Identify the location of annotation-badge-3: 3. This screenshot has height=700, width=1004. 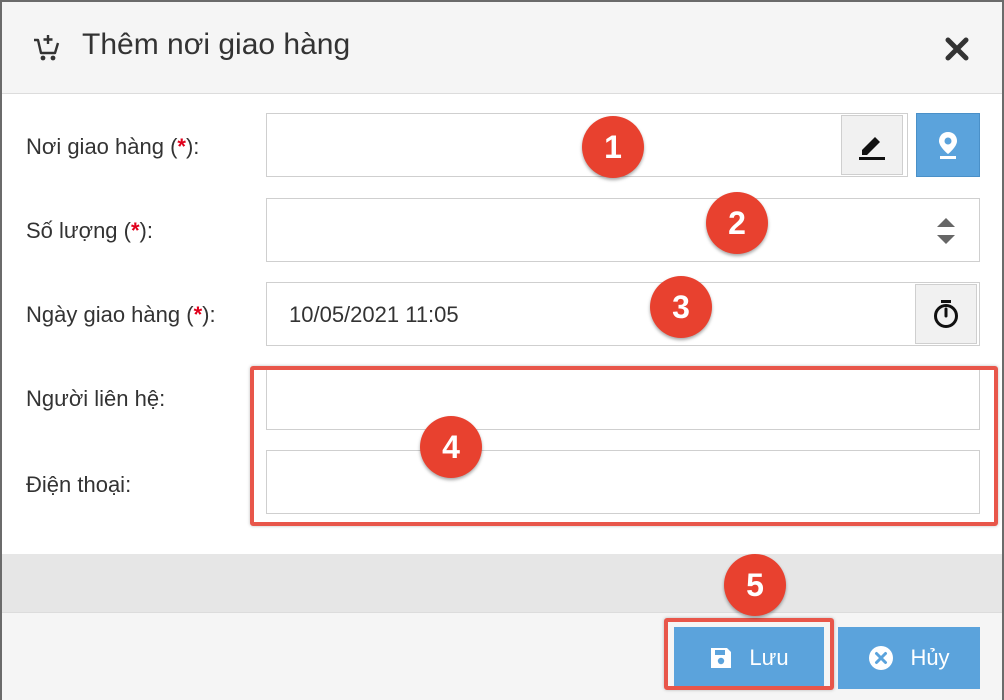
(681, 307).